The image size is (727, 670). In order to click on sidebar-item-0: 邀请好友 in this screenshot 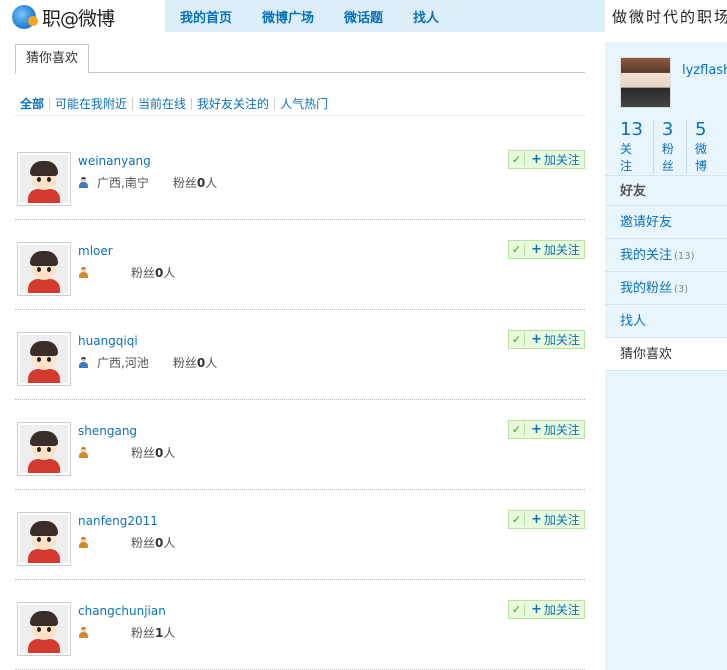, I will do `click(666, 222)`.